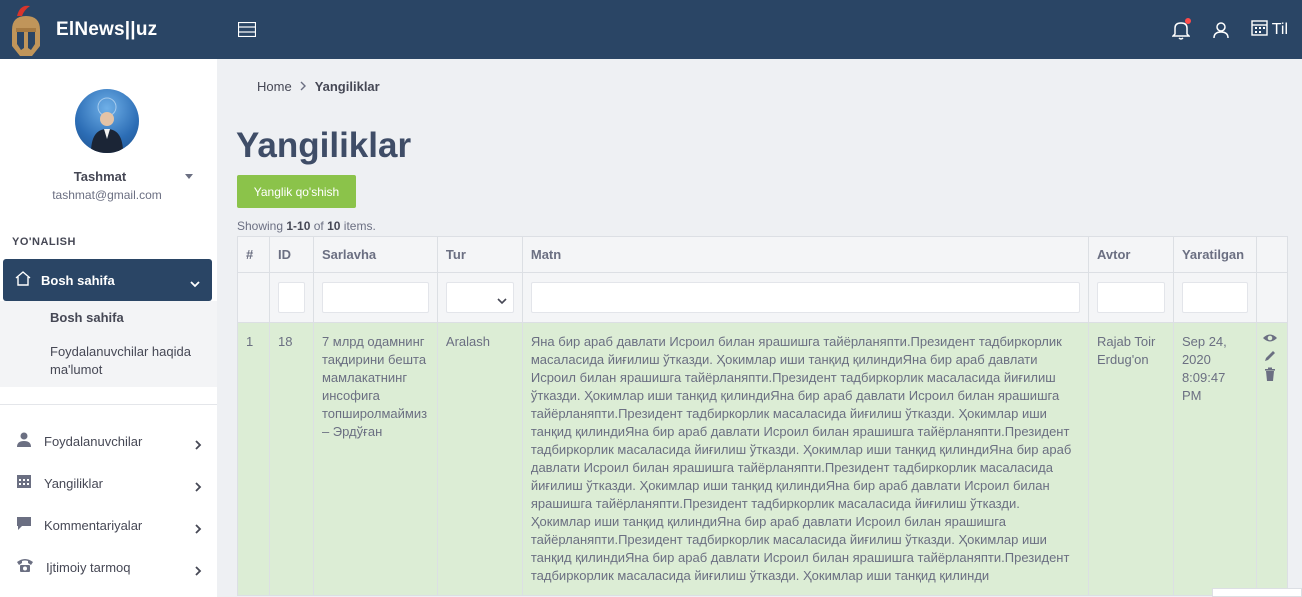 Image resolution: width=1302 pixels, height=597 pixels. I want to click on language-label: Til, so click(1279, 29).